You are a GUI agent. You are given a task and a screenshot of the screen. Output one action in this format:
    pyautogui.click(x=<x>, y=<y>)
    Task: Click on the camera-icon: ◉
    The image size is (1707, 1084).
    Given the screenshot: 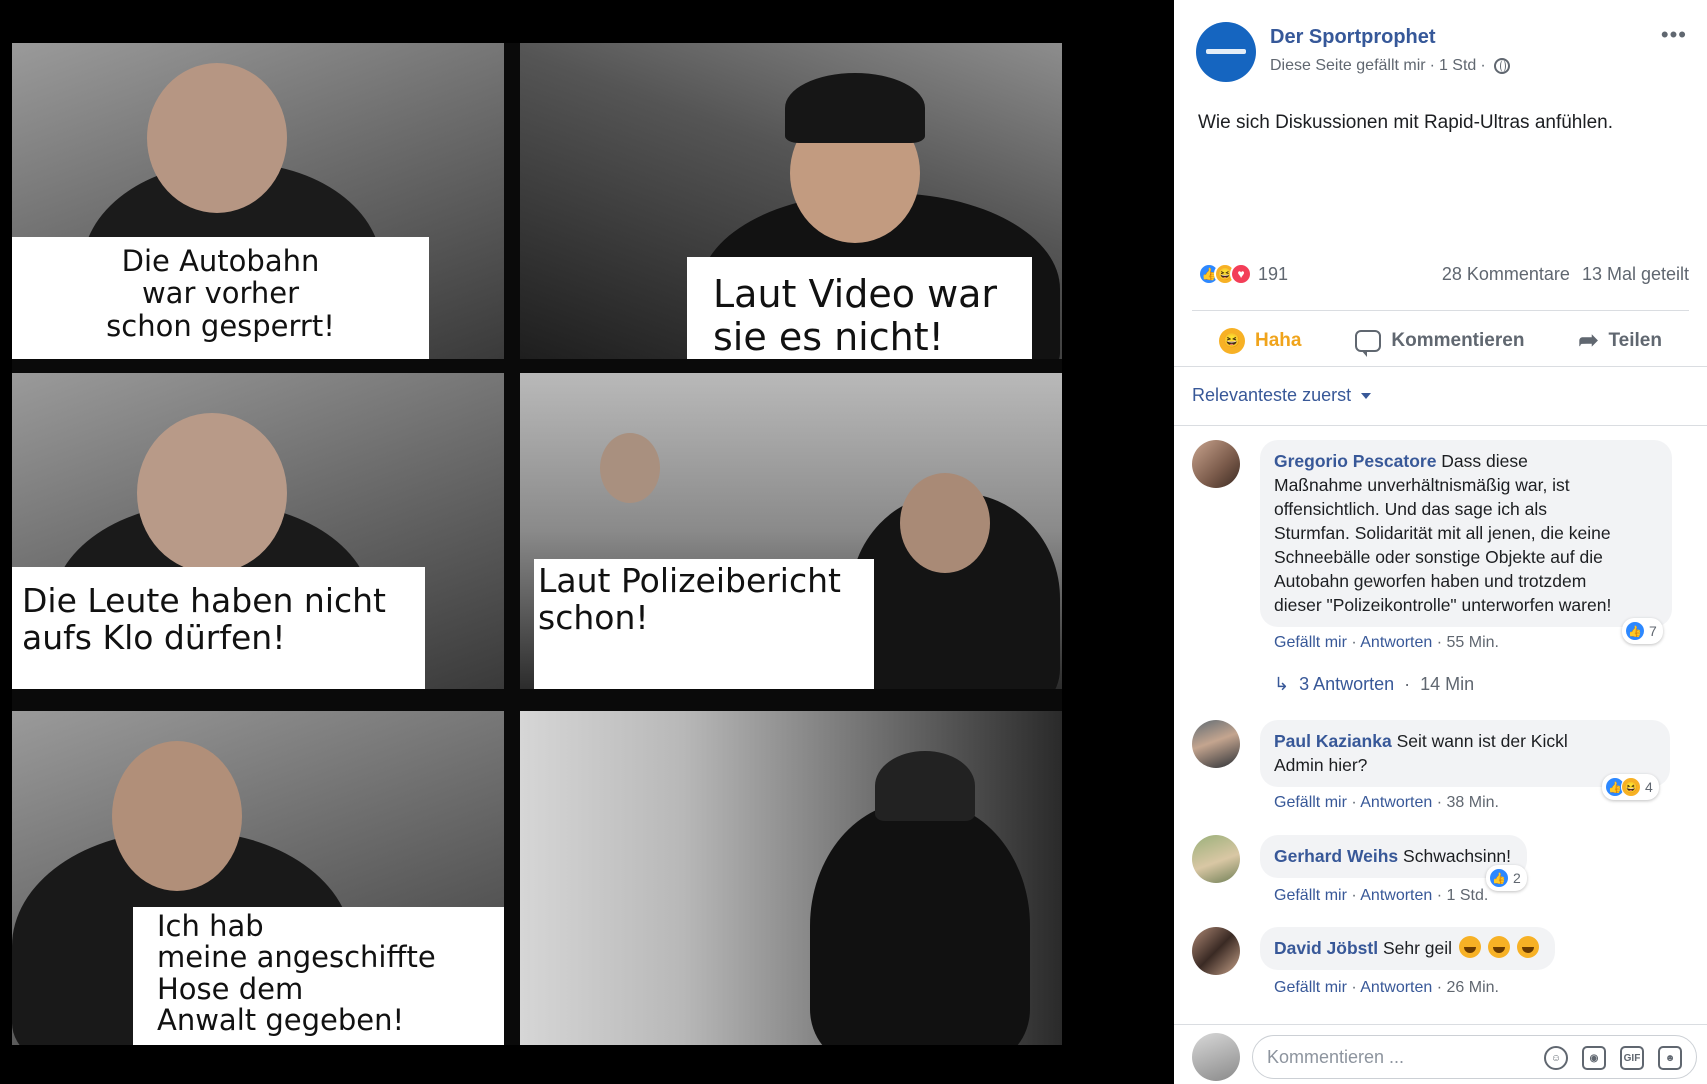 What is the action you would take?
    pyautogui.click(x=1594, y=1058)
    